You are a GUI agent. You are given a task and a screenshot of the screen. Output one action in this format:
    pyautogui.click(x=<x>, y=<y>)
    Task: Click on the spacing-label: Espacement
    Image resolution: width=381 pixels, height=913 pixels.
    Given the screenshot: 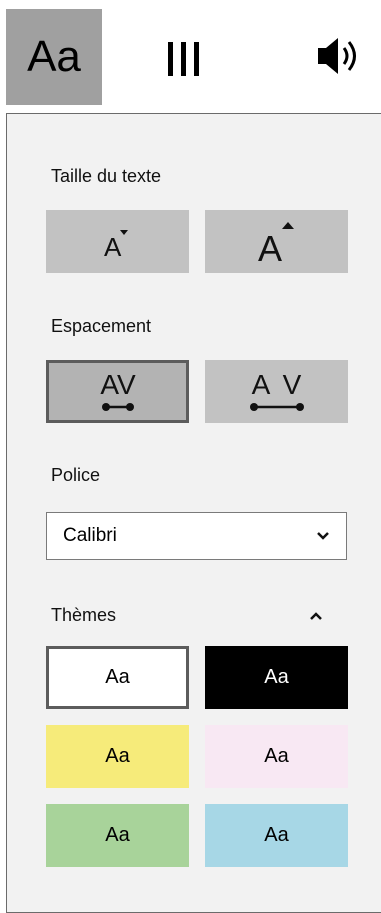 What is the action you would take?
    pyautogui.click(x=101, y=326)
    